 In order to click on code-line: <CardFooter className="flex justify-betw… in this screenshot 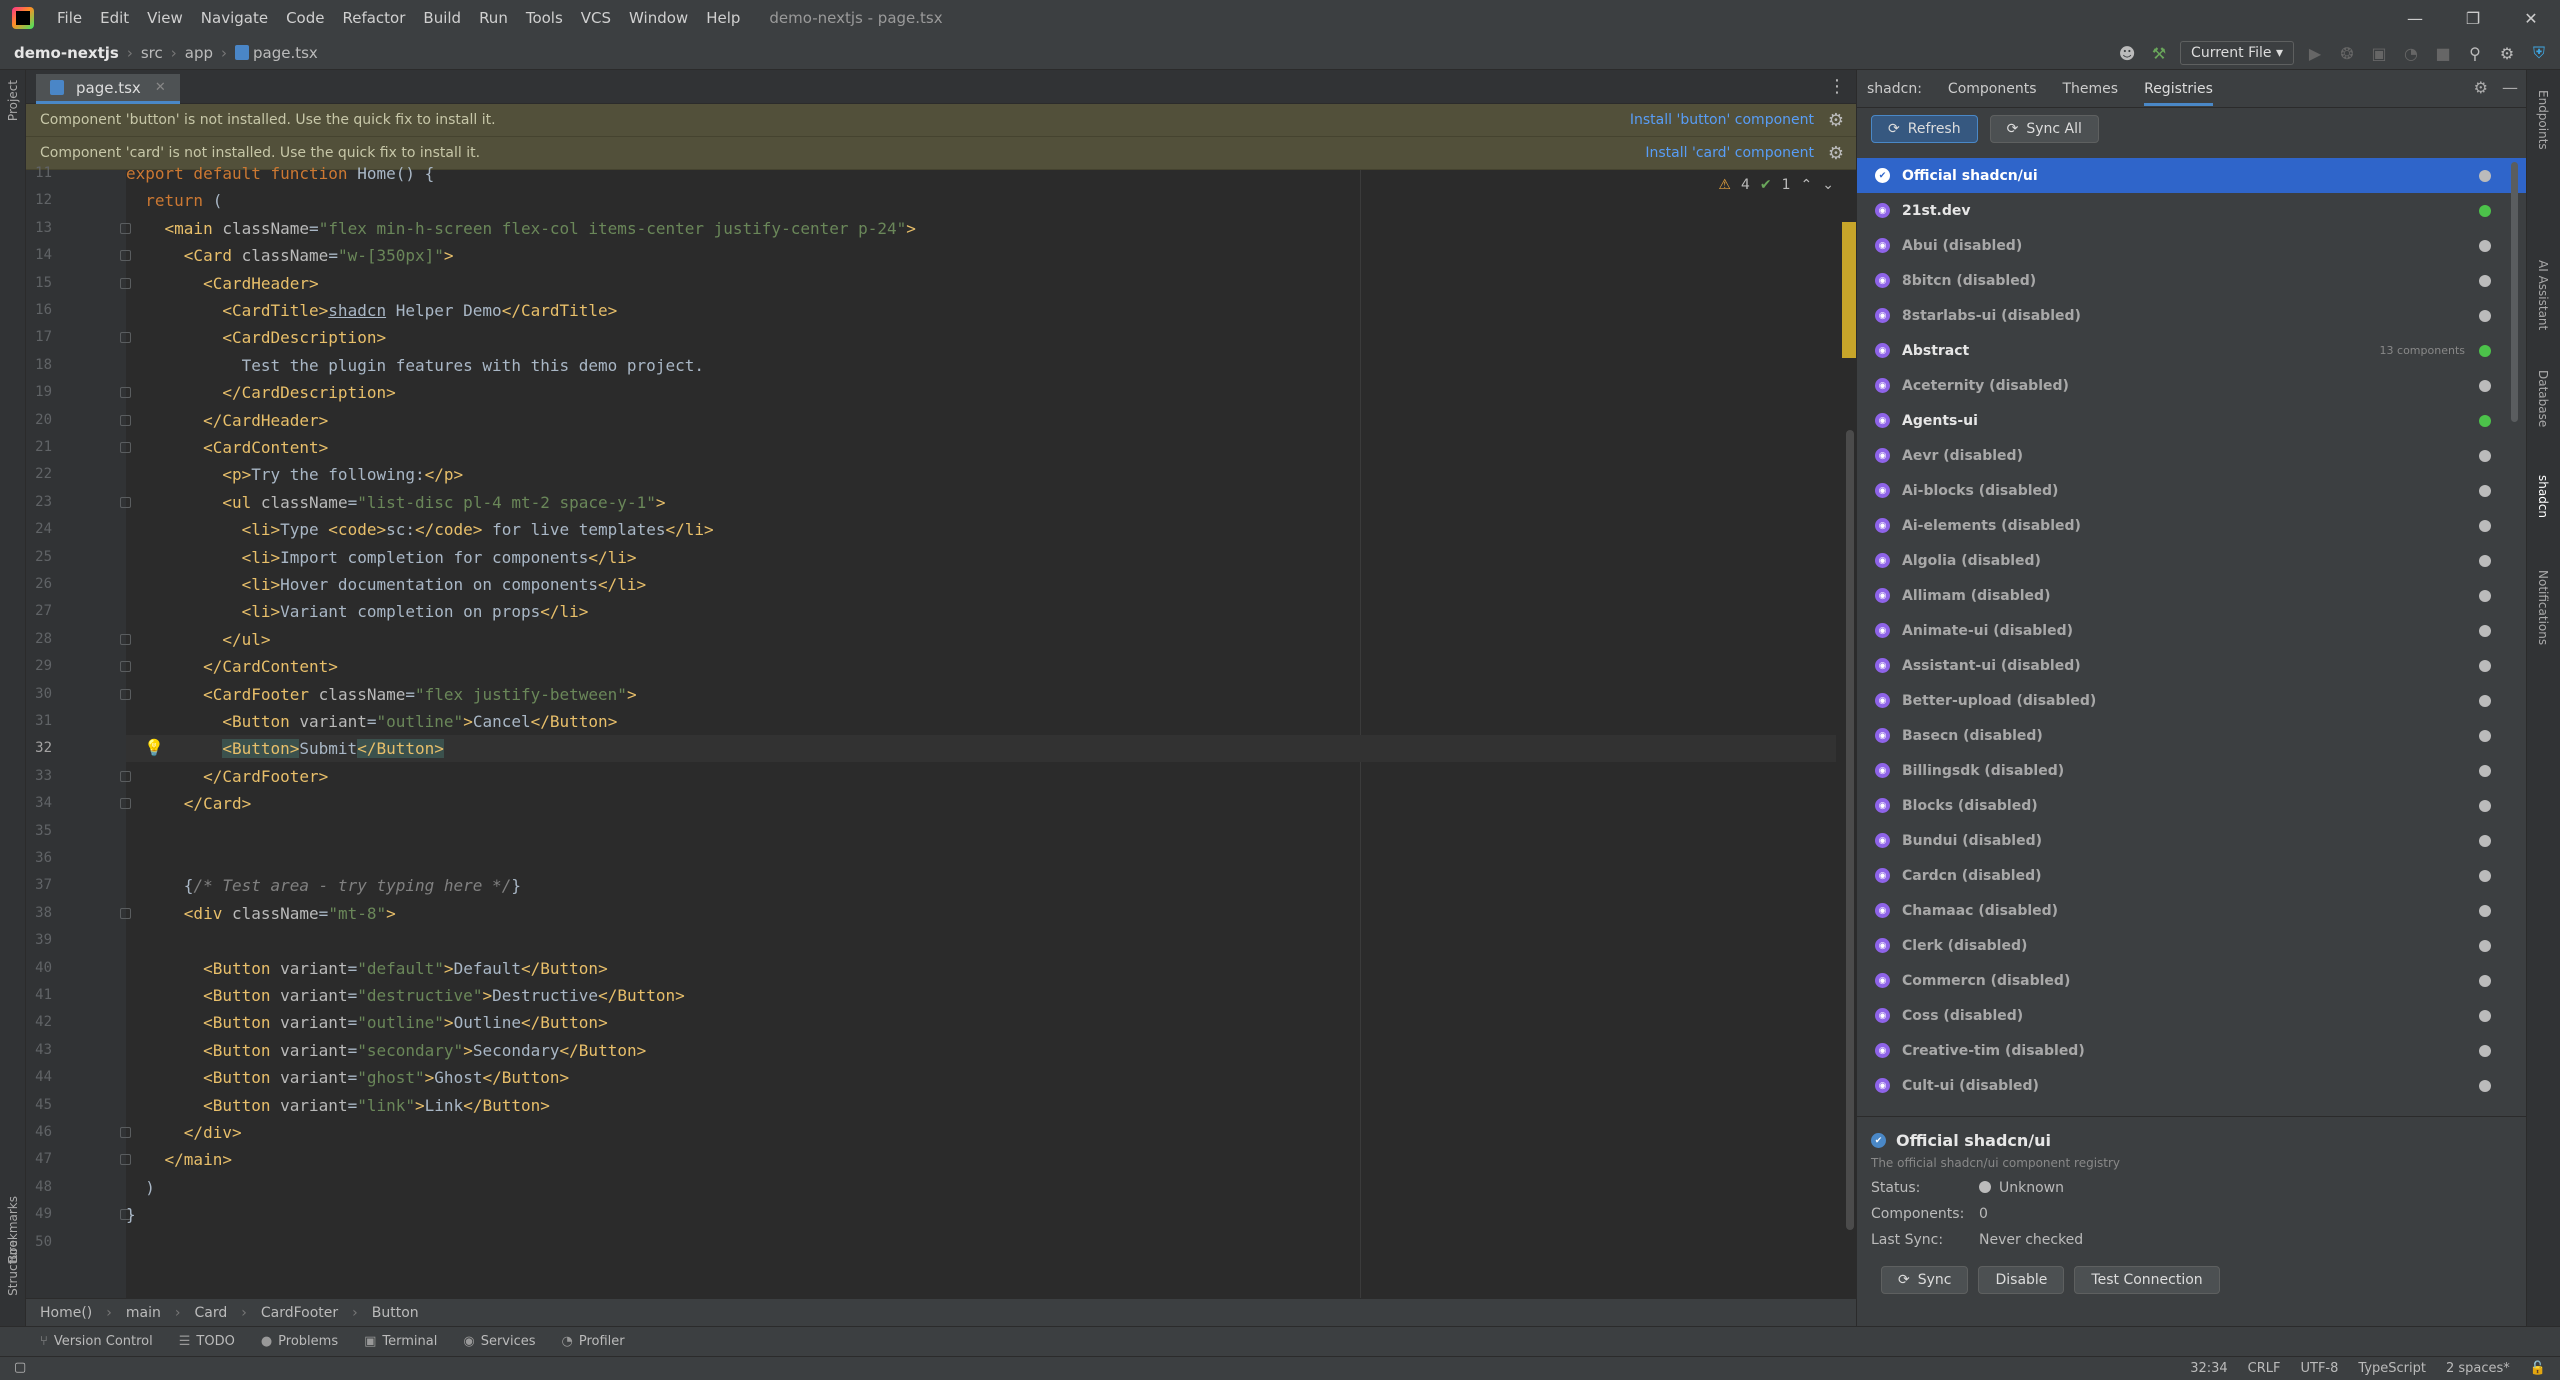, I will do `click(381, 694)`.